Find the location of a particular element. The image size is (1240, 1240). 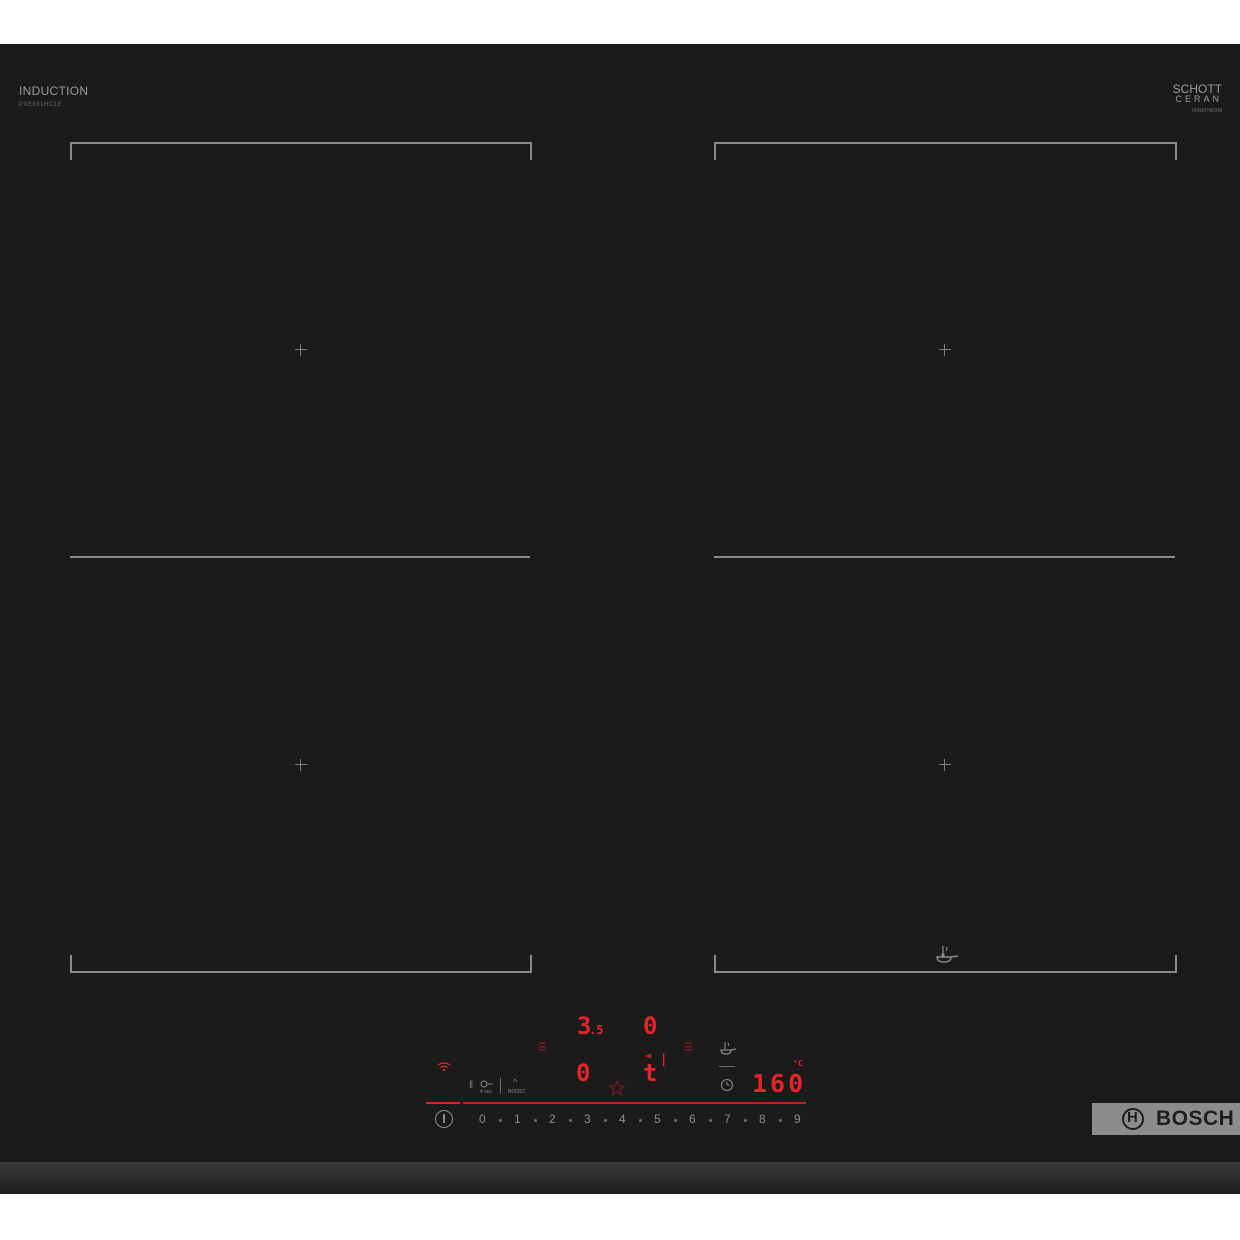

power-indicator-line is located at coordinates (443, 1103).